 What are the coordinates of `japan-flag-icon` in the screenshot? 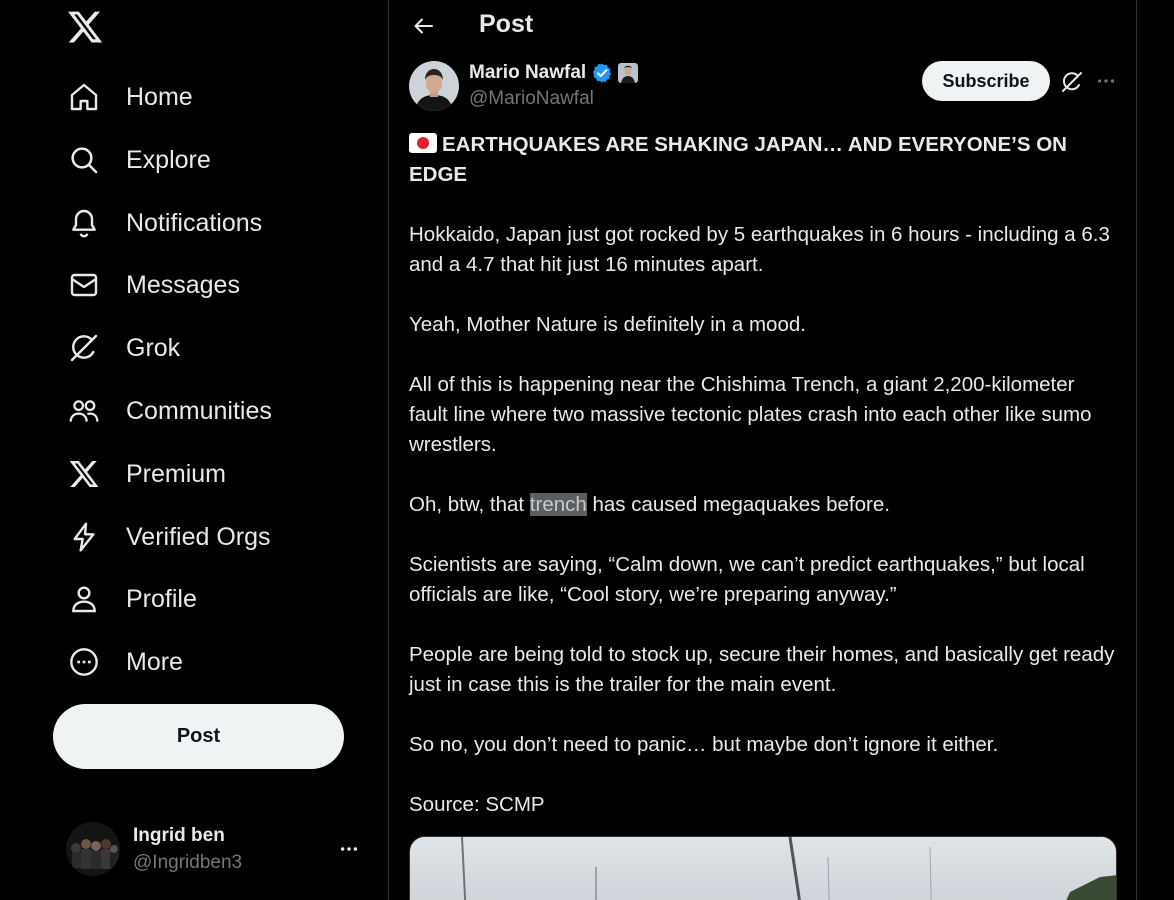 It's located at (423, 143).